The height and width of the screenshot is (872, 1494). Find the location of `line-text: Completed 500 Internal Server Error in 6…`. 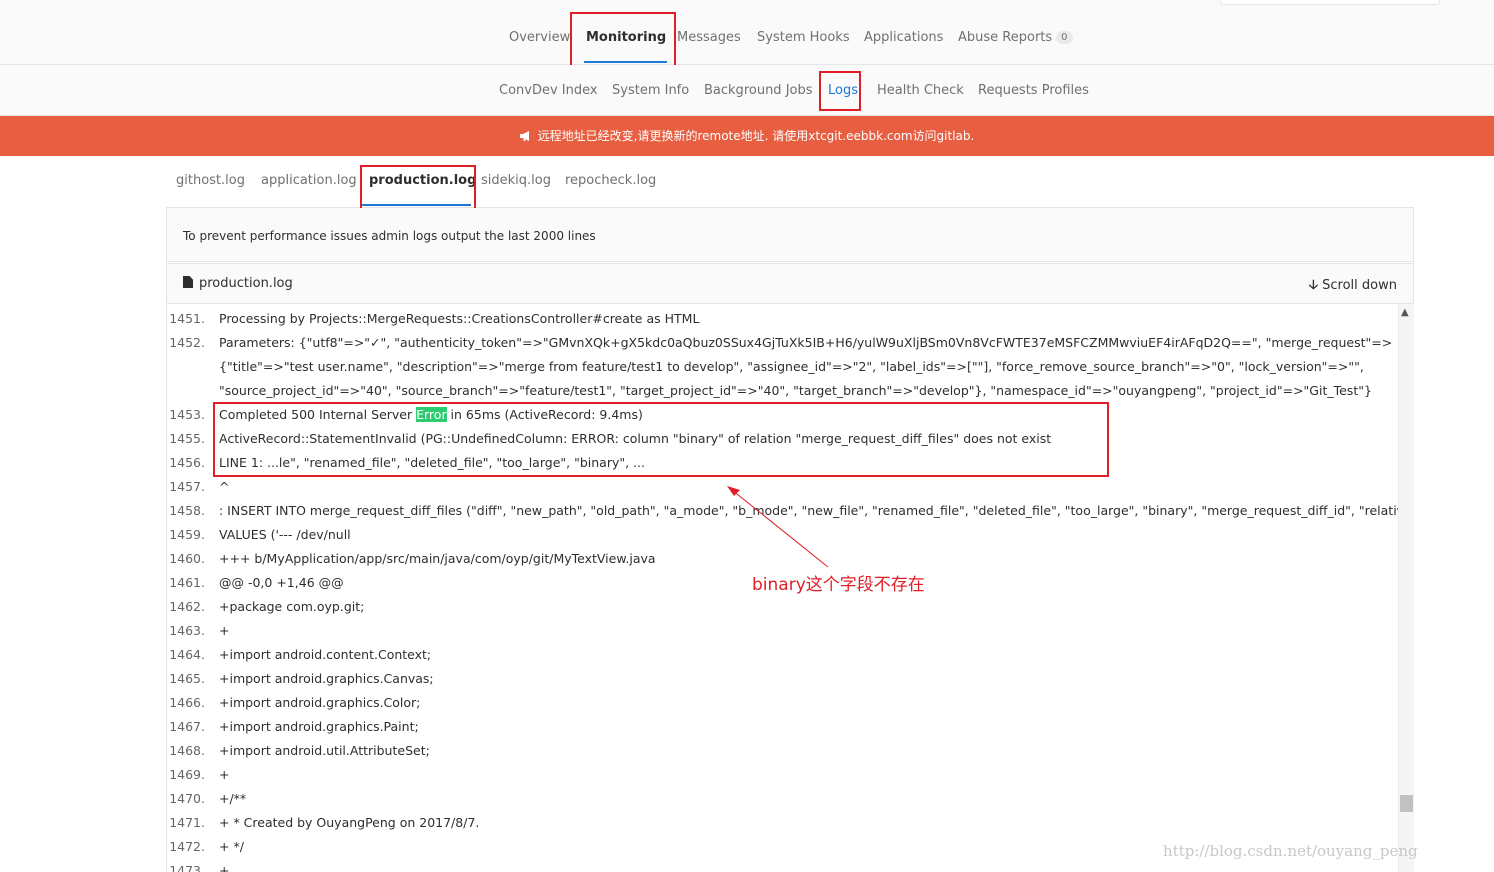

line-text: Completed 500 Internal Server Error in 6… is located at coordinates (431, 415).